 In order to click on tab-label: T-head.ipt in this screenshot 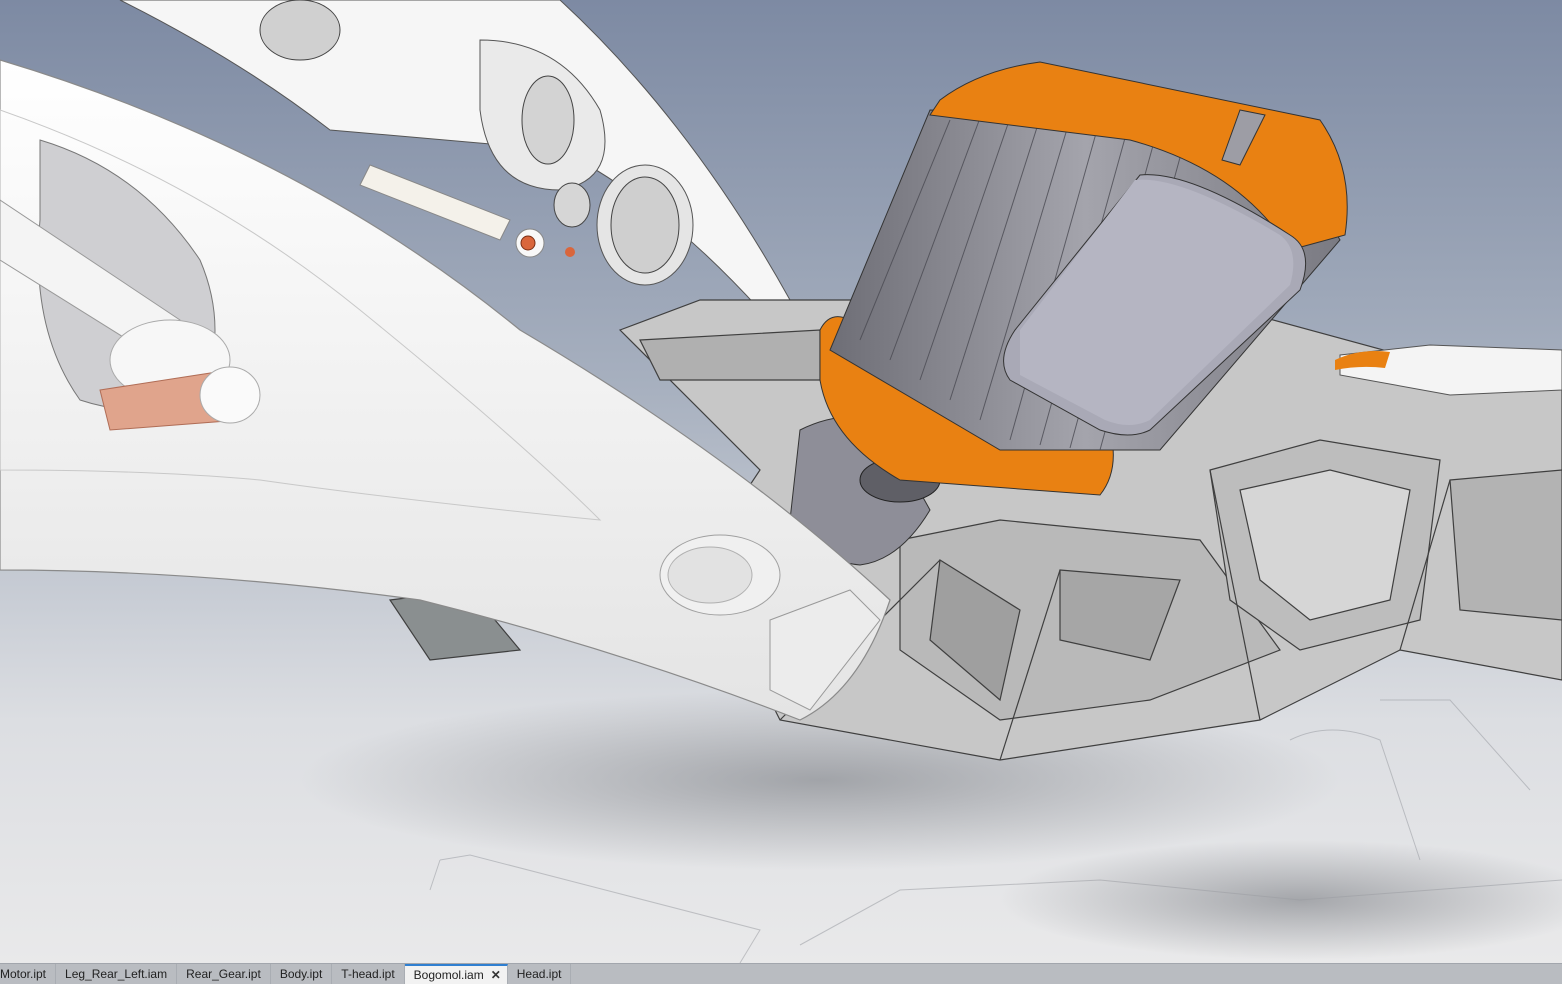, I will do `click(368, 974)`.